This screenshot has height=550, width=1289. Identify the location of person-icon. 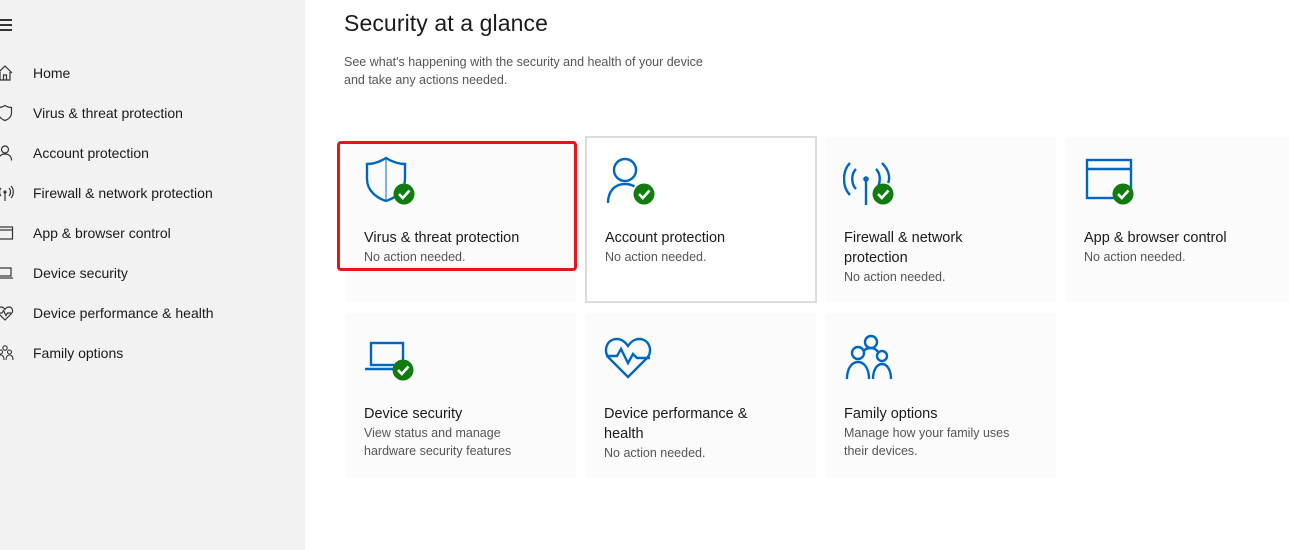
(8, 153).